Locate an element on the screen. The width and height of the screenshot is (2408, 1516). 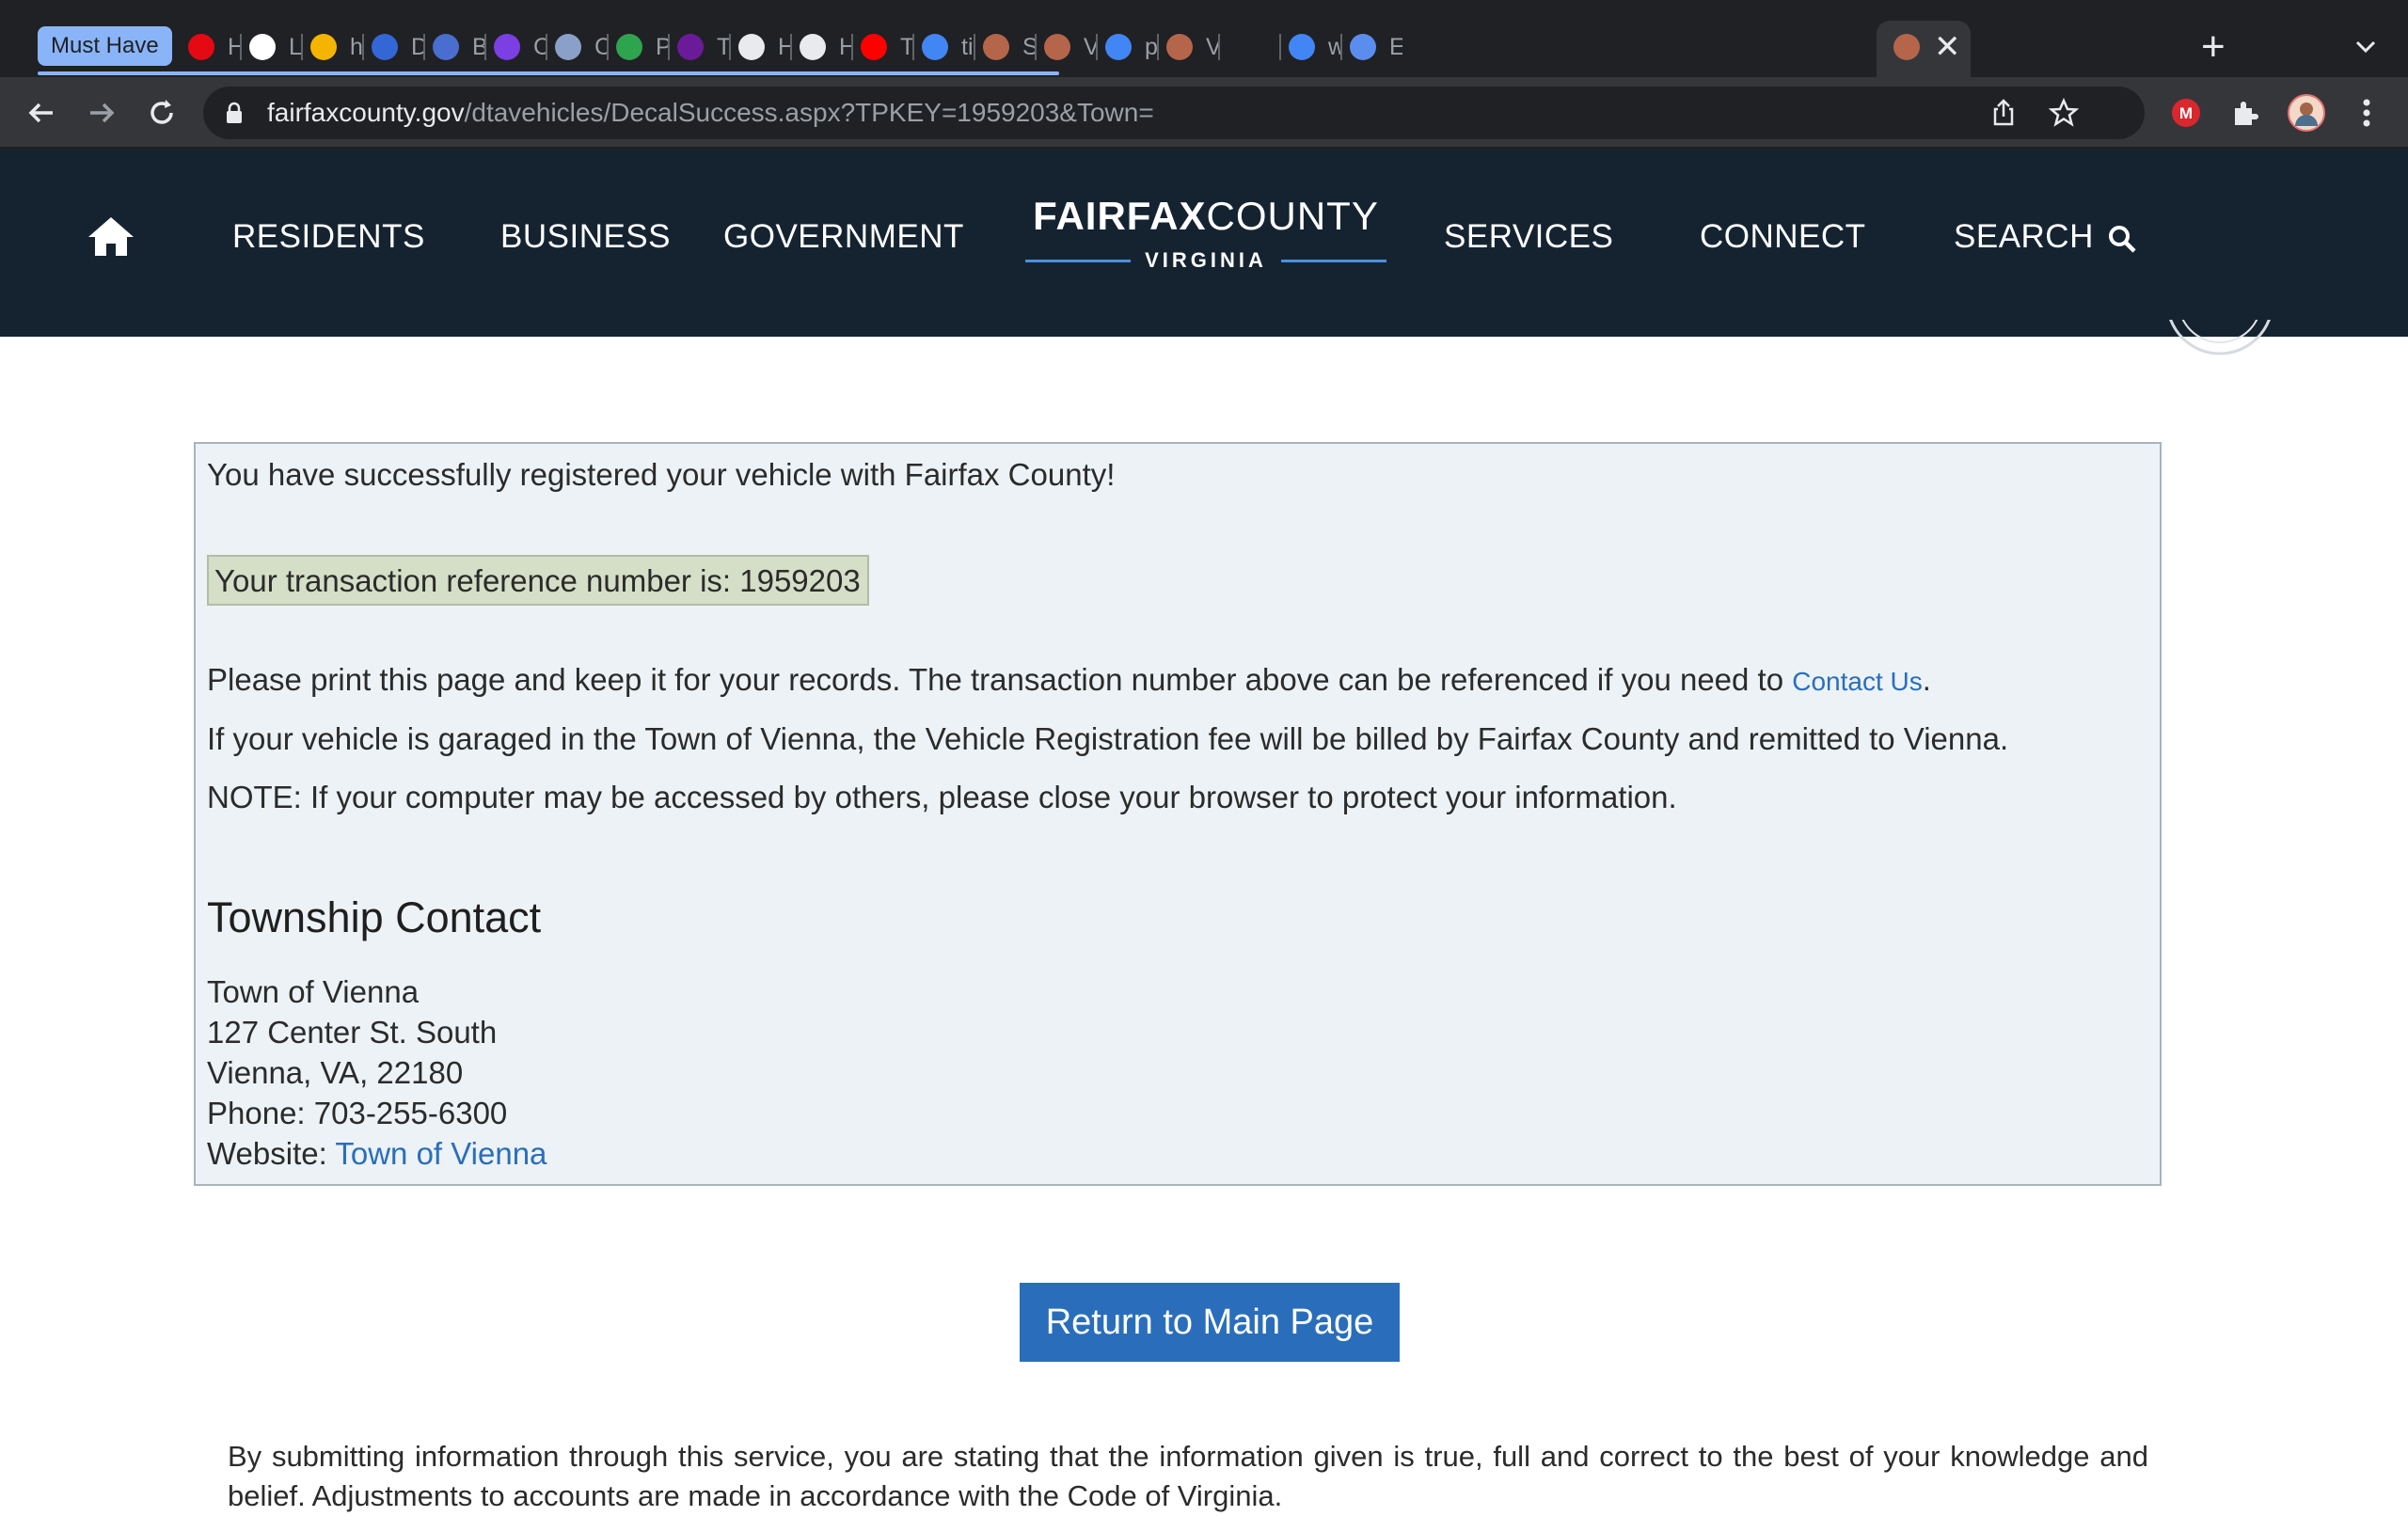
browser-tab-label: we is located at coordinates (1335, 46).